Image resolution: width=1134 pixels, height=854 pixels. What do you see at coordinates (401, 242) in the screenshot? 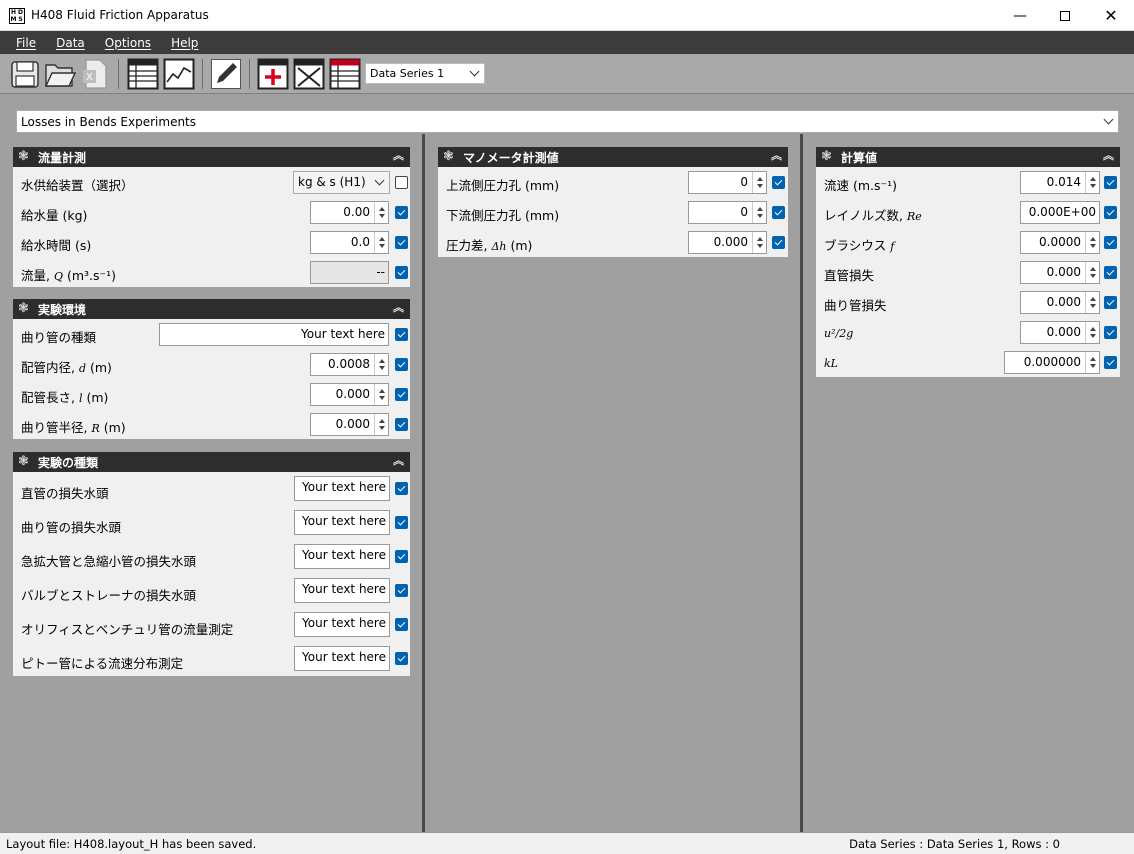
I see `water-time-checkbox` at bounding box center [401, 242].